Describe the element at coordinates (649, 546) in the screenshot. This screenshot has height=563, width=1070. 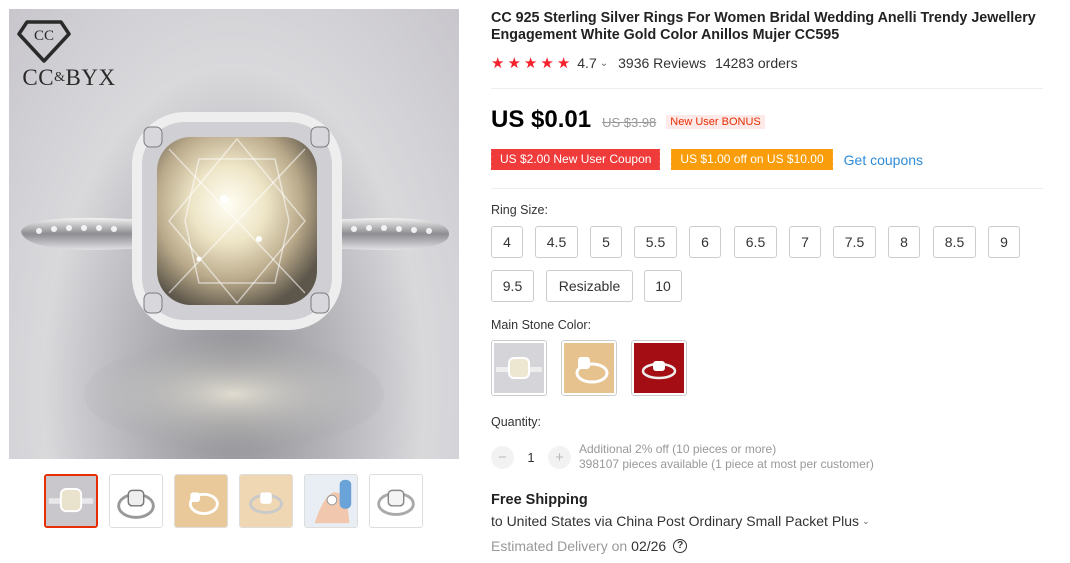
I see `delivery-date: 02/26` at that location.